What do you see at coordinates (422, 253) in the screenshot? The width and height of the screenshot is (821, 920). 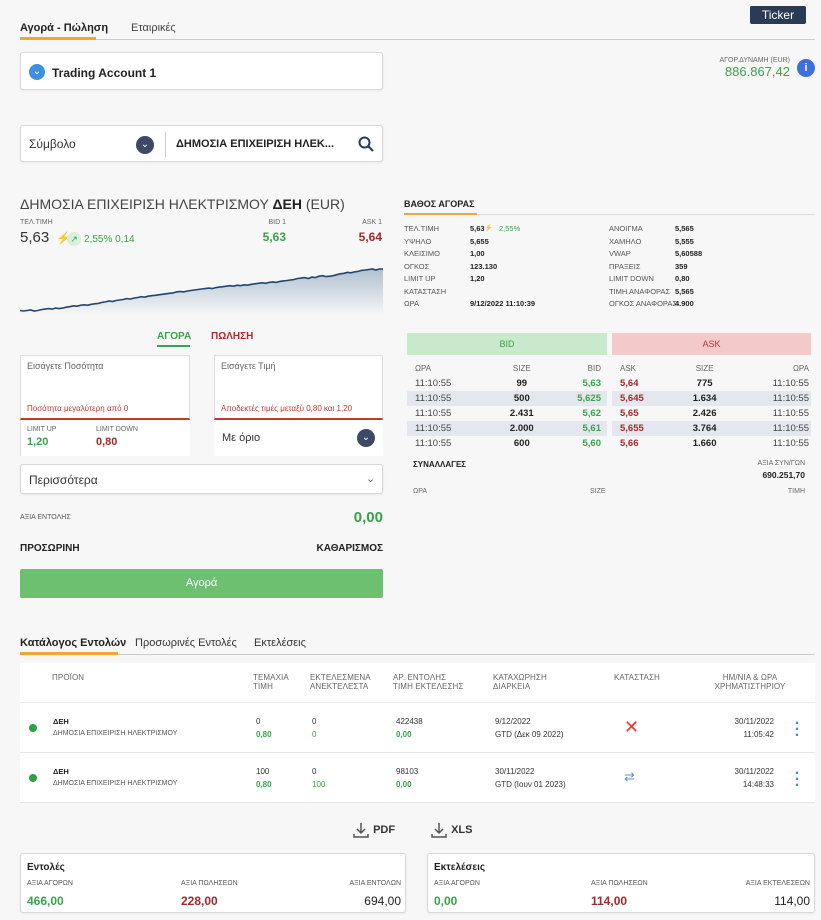 I see `left-stat-label: ΚΛΕΙΣΙΜΟ` at bounding box center [422, 253].